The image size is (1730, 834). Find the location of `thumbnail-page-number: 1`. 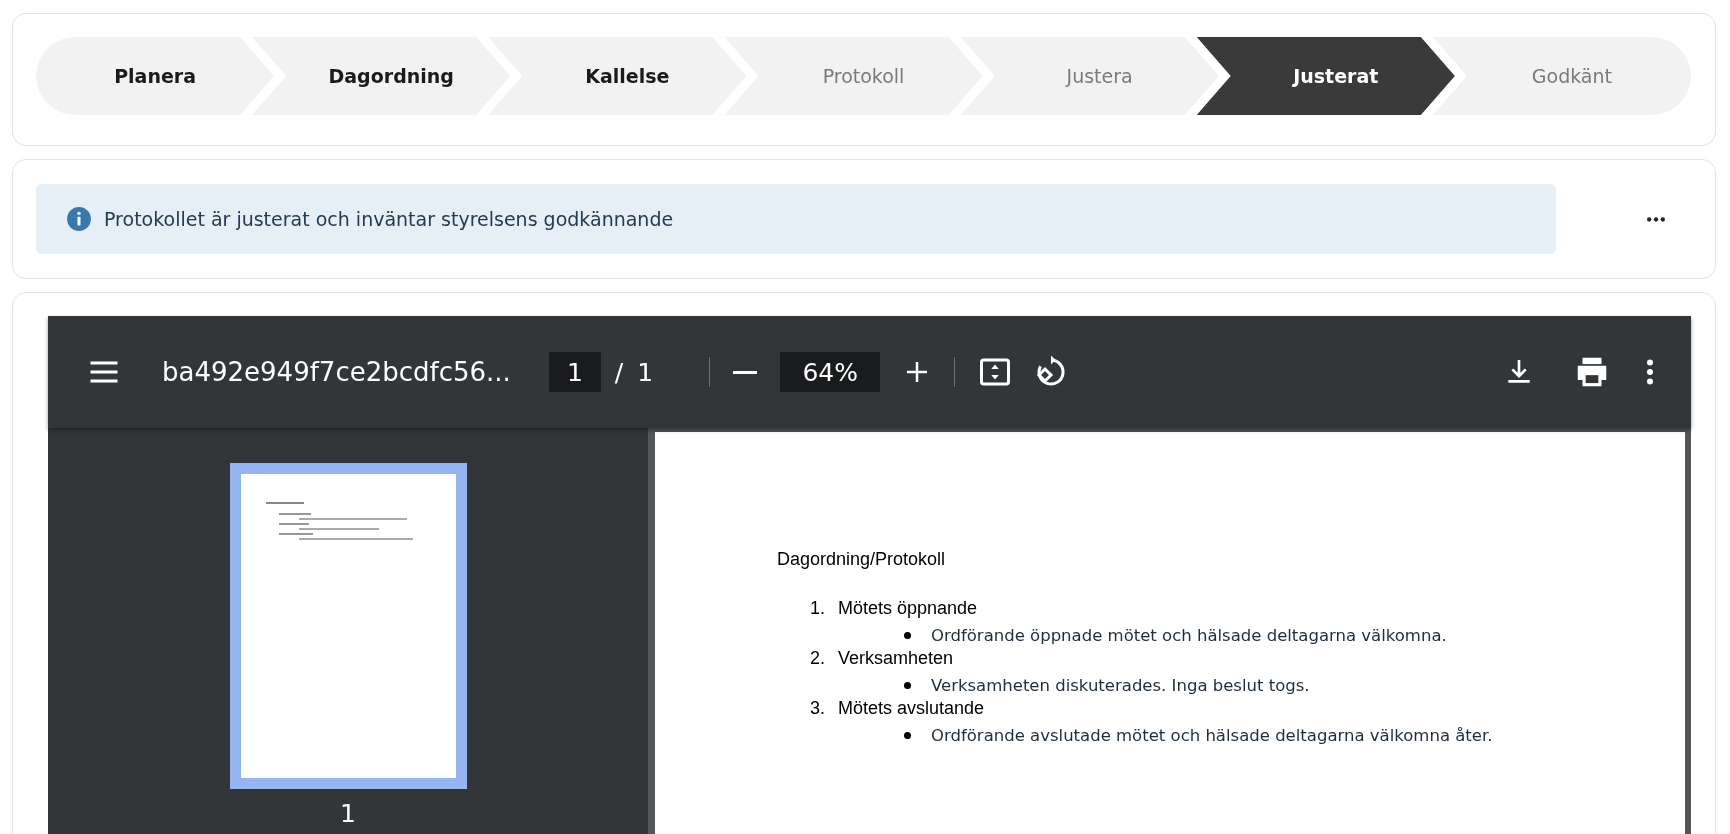

thumbnail-page-number: 1 is located at coordinates (348, 813).